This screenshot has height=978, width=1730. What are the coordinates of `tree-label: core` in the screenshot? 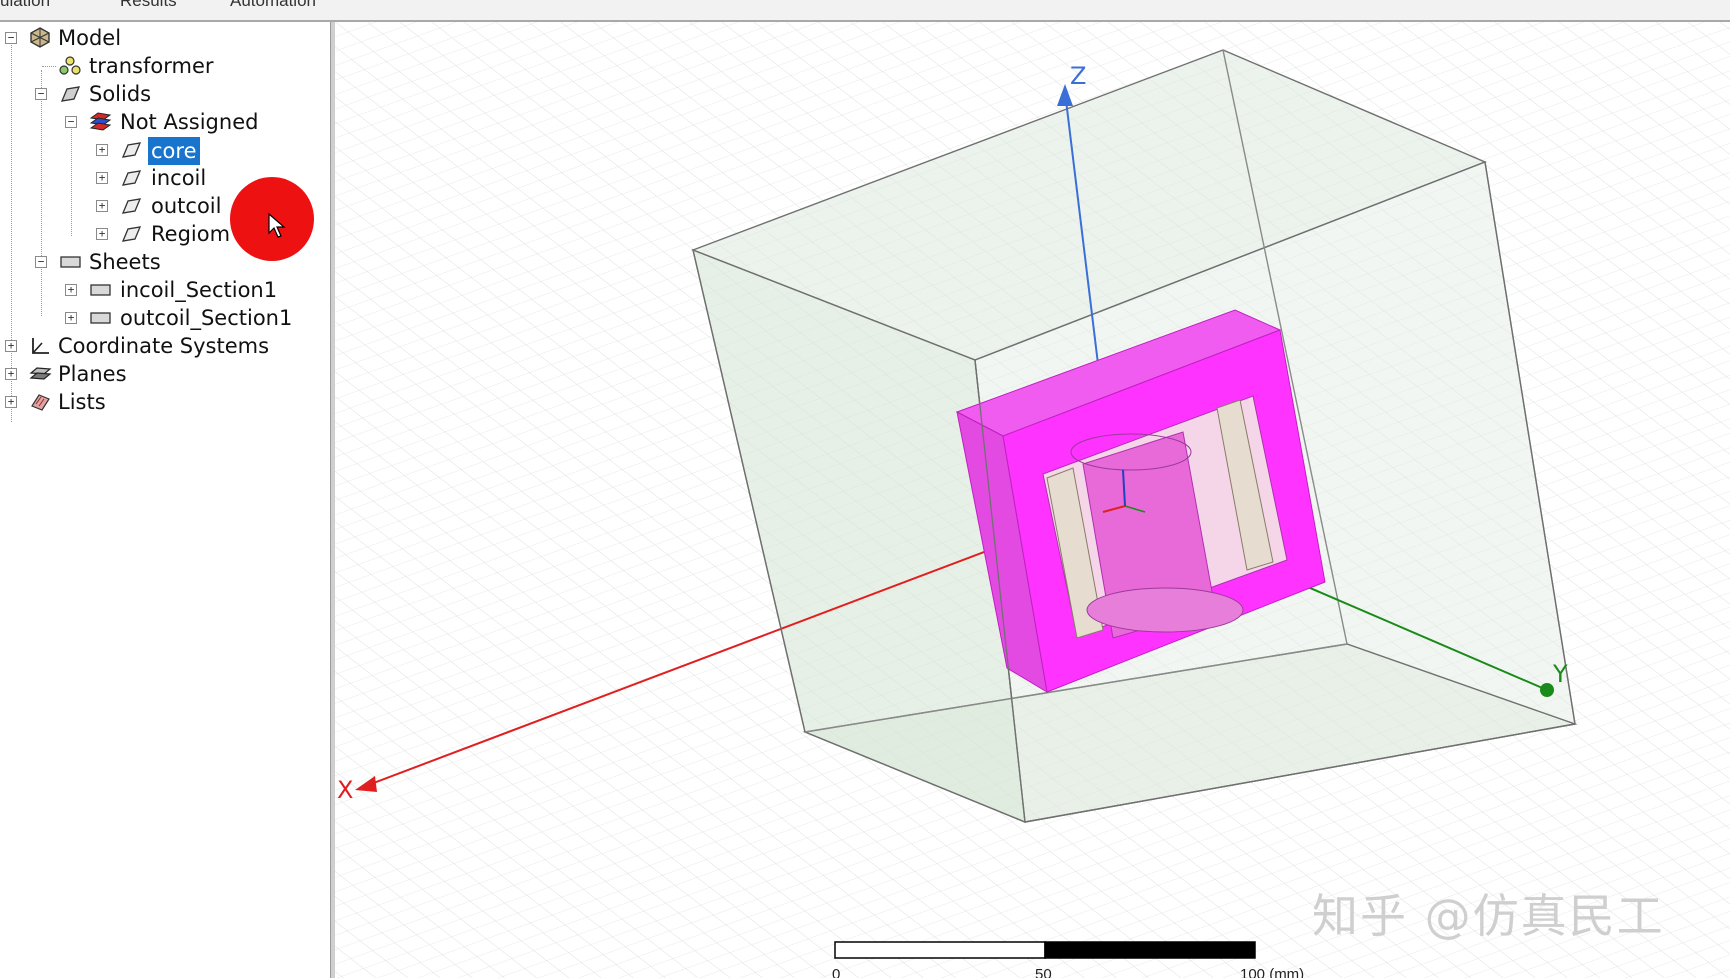 It's located at (174, 151).